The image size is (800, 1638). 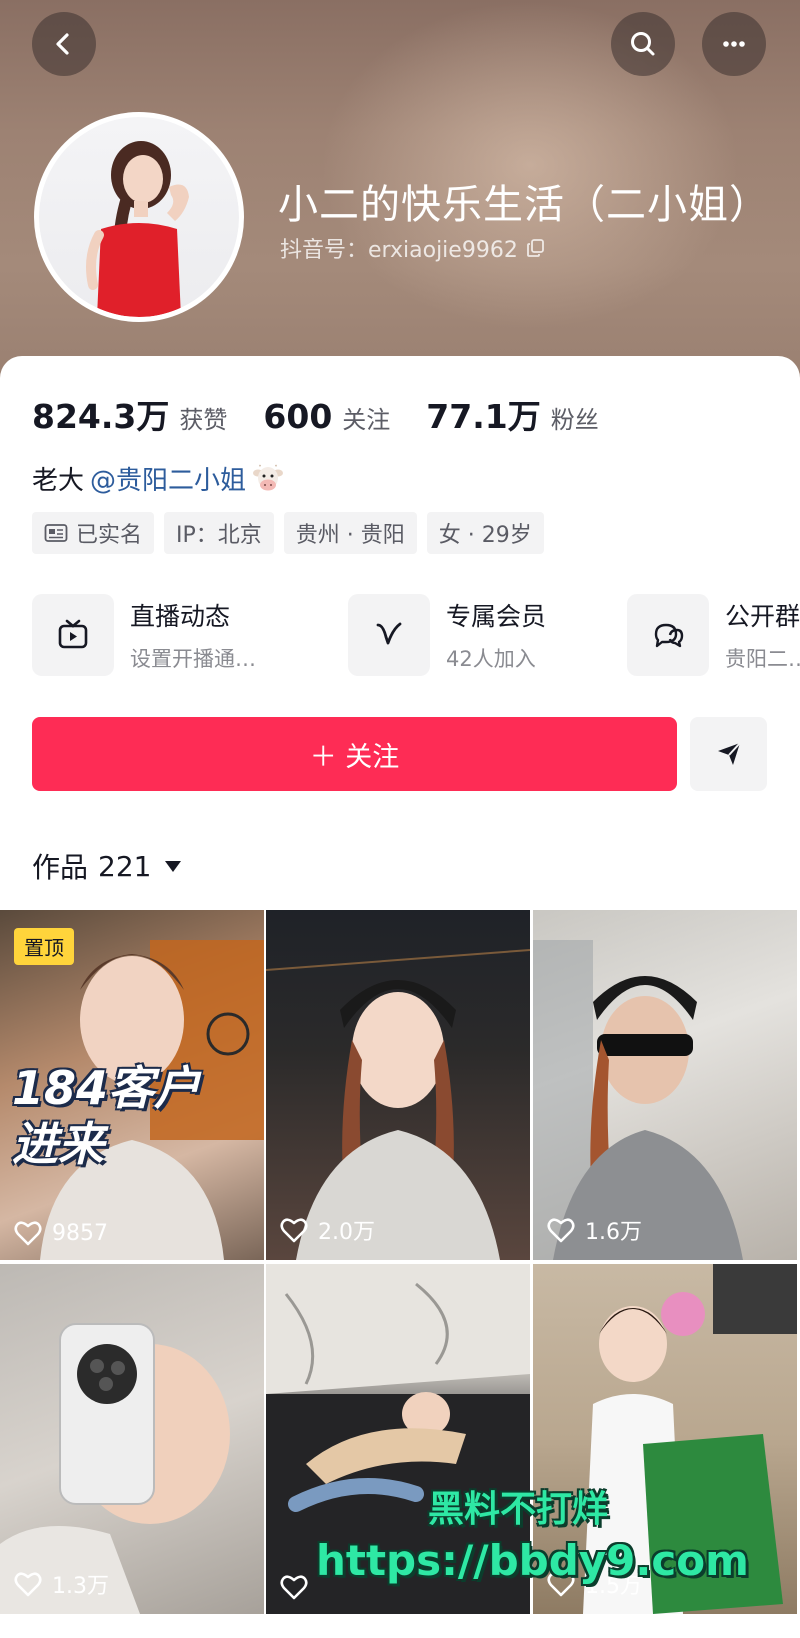 I want to click on video-likes-count: 2.0万, so click(x=346, y=1232).